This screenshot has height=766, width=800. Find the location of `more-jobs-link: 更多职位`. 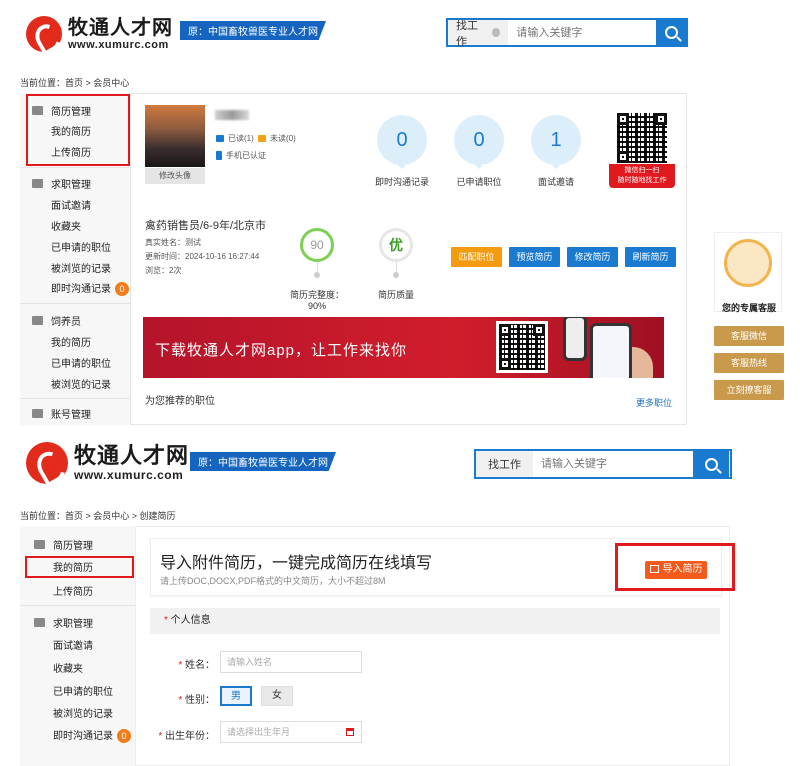

more-jobs-link: 更多职位 is located at coordinates (654, 402).